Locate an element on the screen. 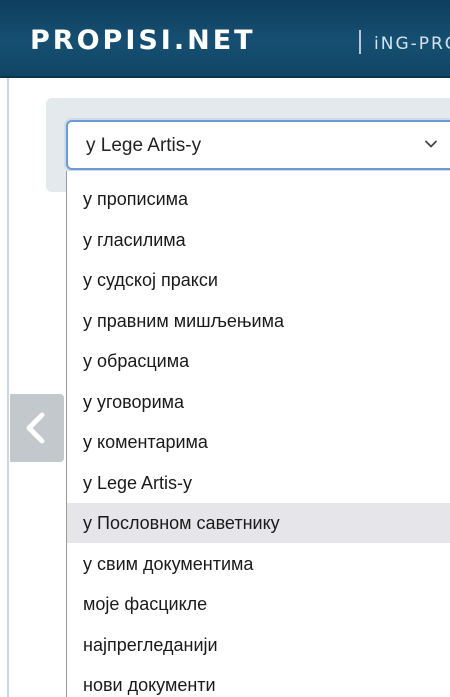 The width and height of the screenshot is (450, 697). option-lege-artis: у Lege Artis-у is located at coordinates (258, 483).